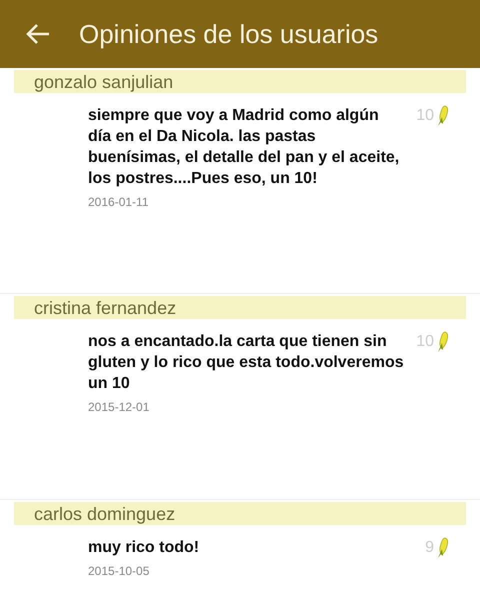  Describe the element at coordinates (105, 513) in the screenshot. I see `user-name: carlos dominguez` at that location.